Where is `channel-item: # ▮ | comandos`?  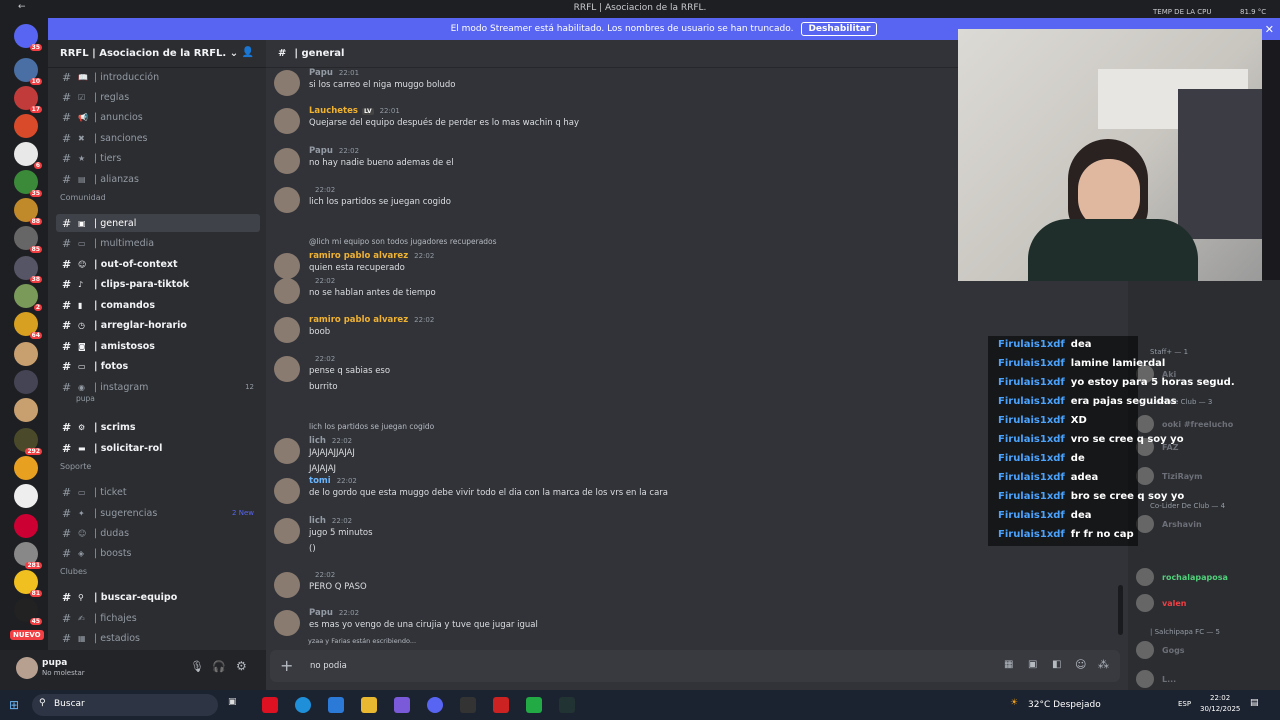 channel-item: # ▮ | comandos is located at coordinates (158, 305).